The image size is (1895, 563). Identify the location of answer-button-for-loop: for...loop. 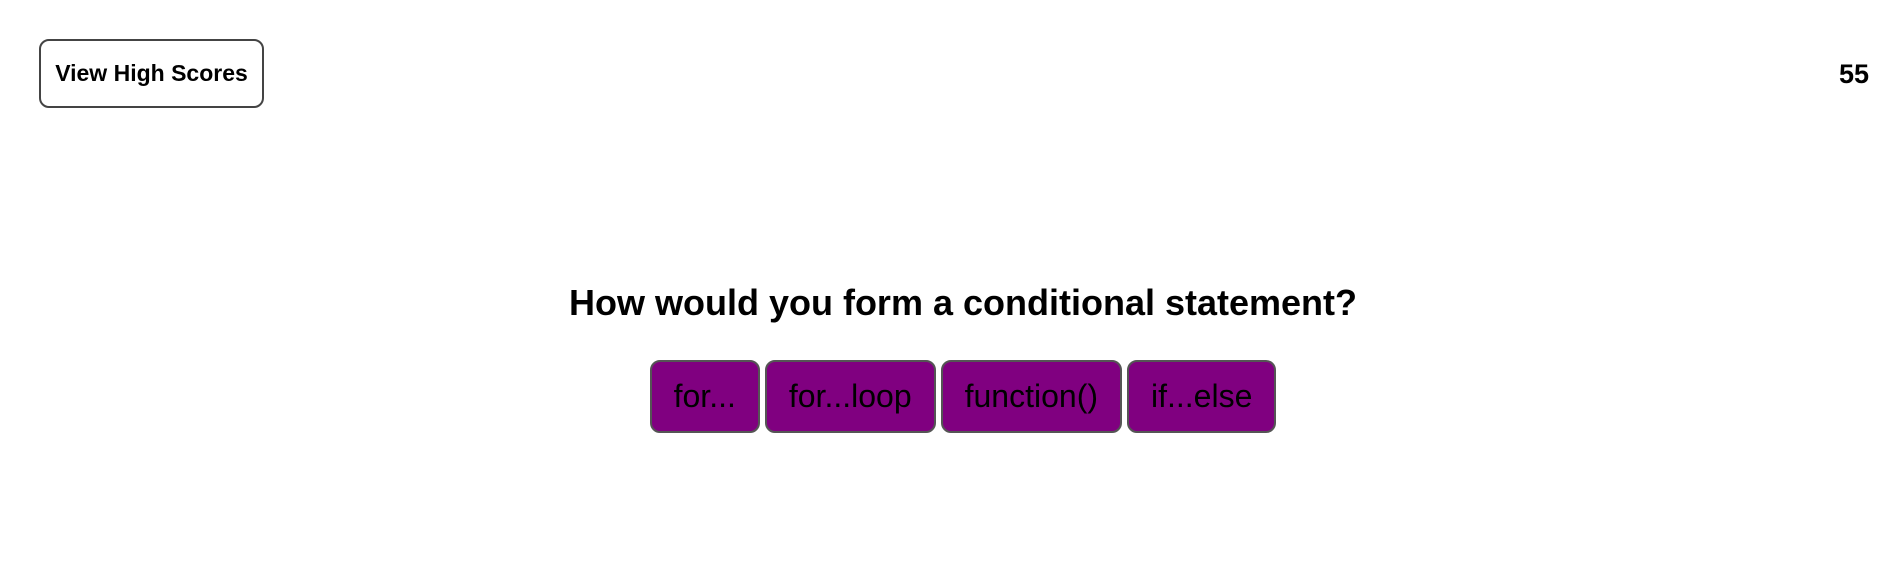
(850, 396).